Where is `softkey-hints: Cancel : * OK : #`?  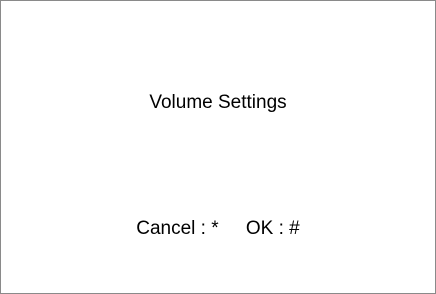
softkey-hints: Cancel : * OK : # is located at coordinates (218, 229).